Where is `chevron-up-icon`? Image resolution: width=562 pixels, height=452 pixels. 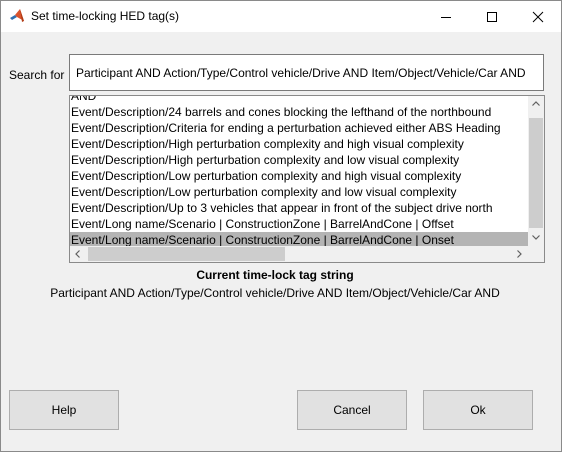 chevron-up-icon is located at coordinates (536, 103).